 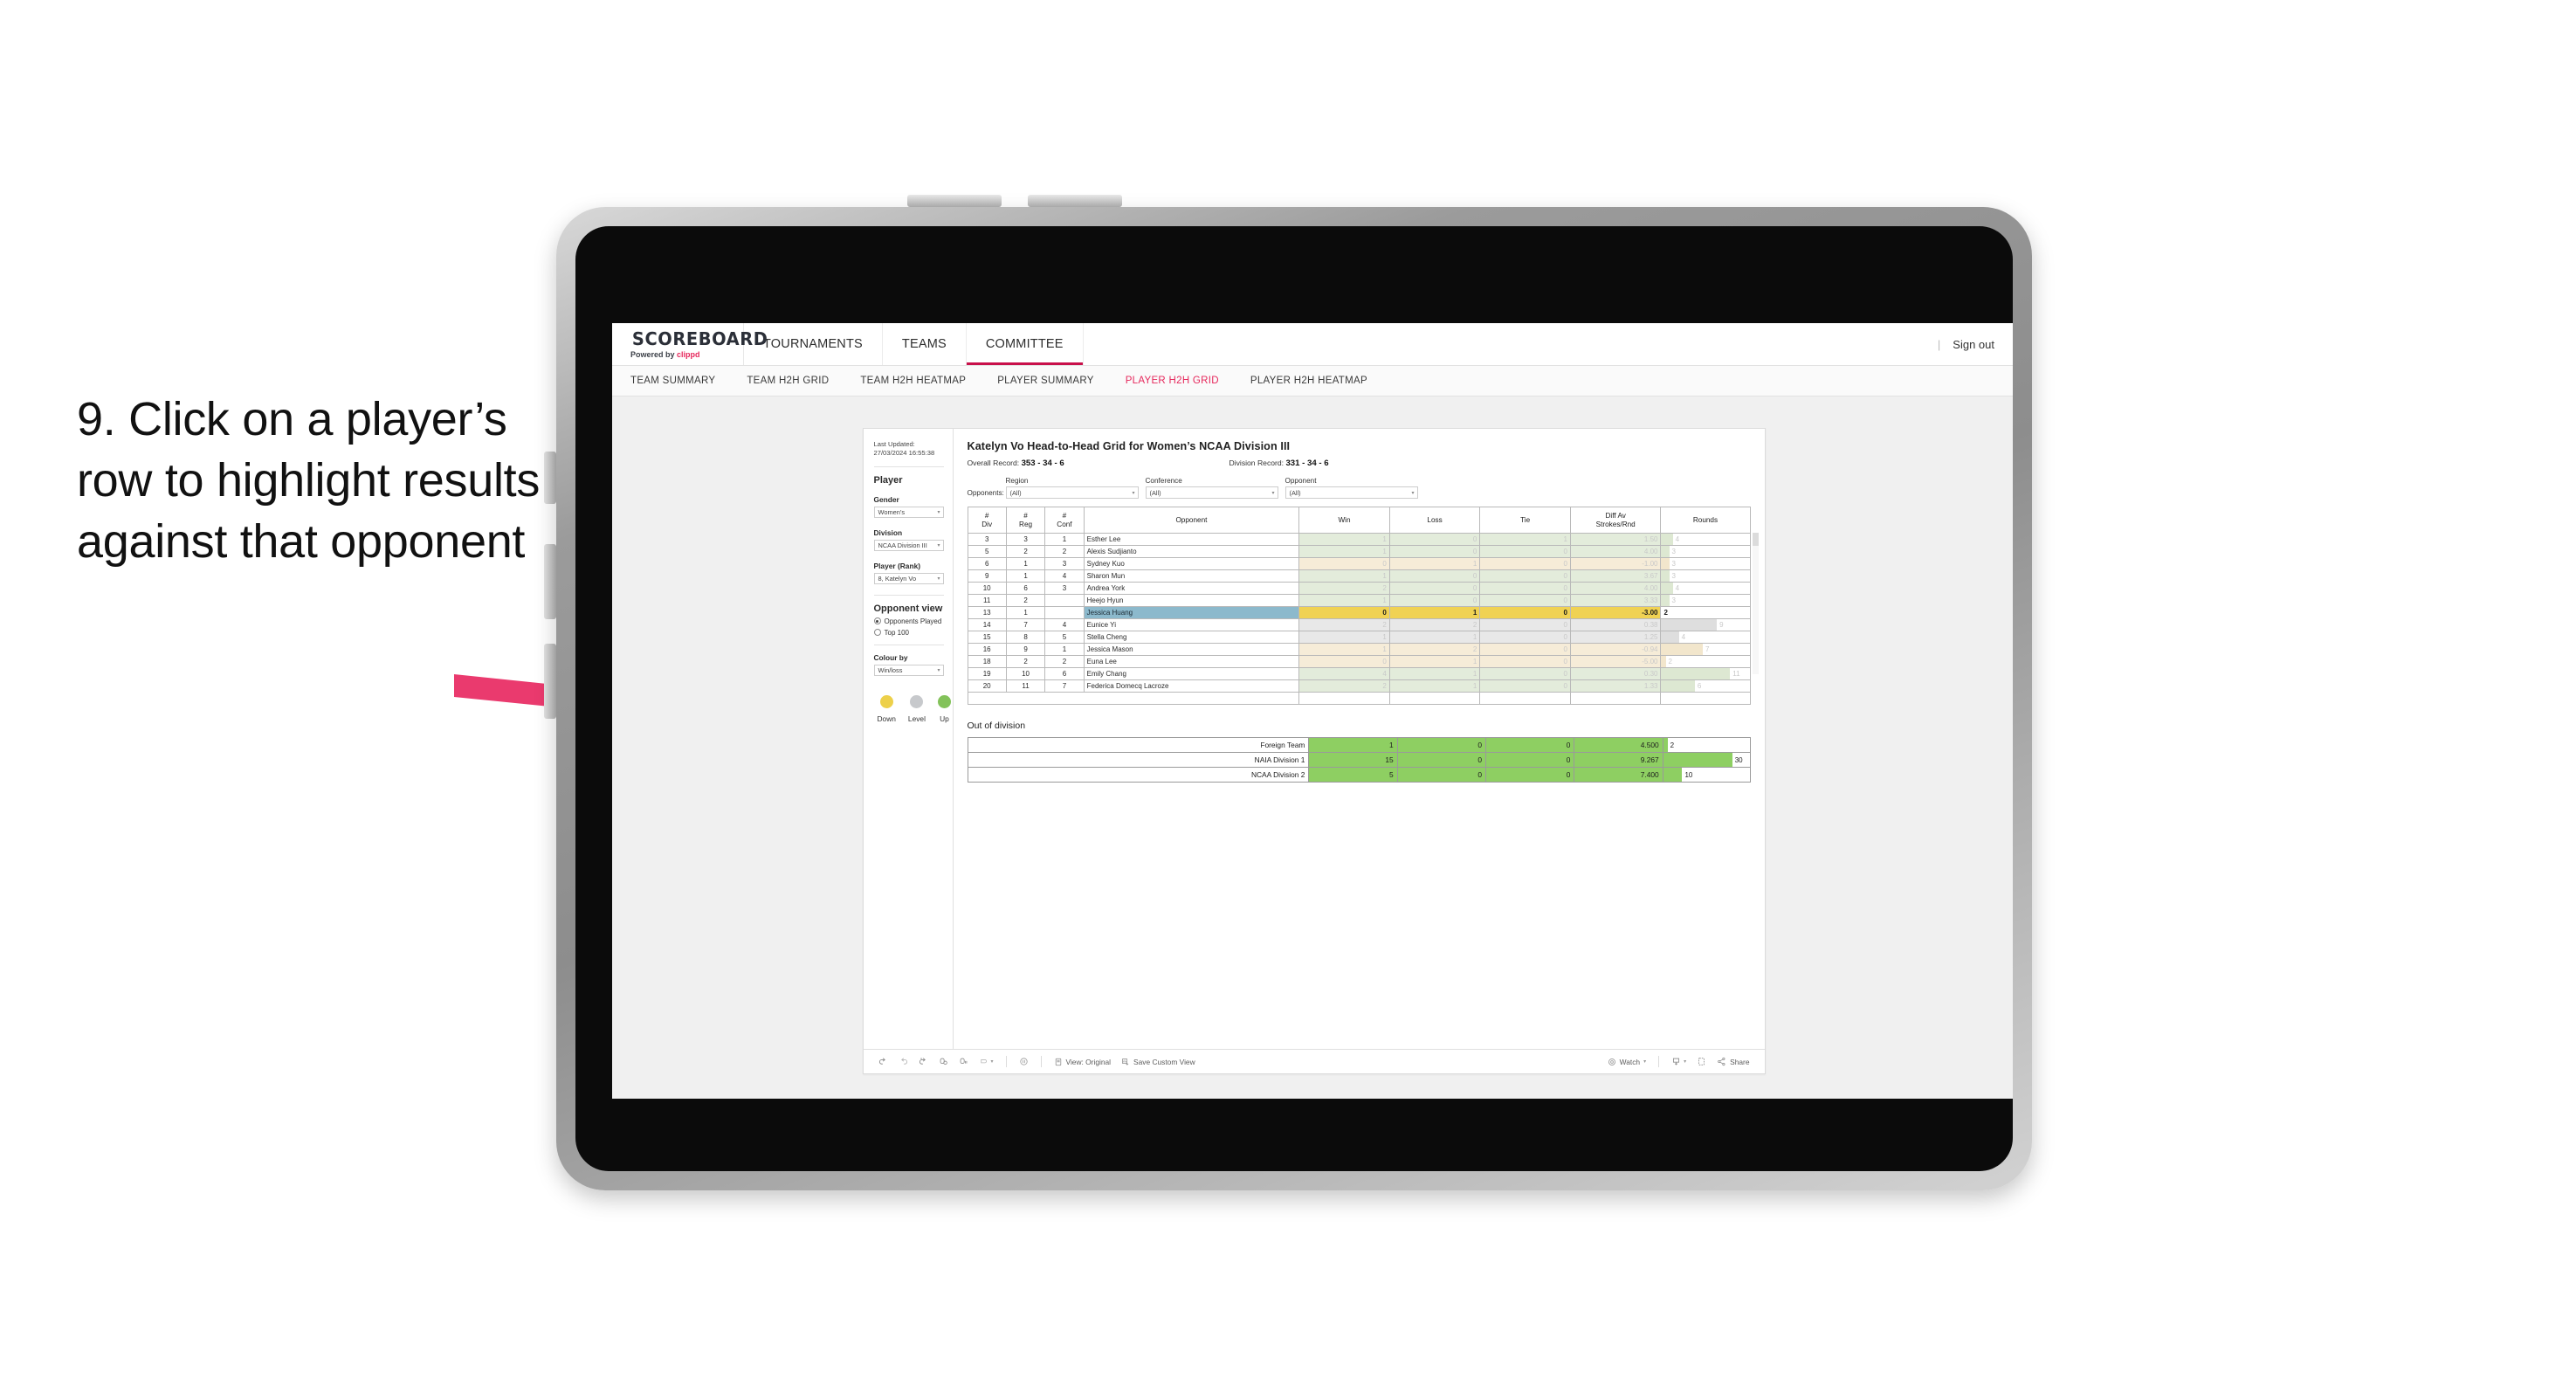 I want to click on cell-reg: 9, so click(x=1025, y=649).